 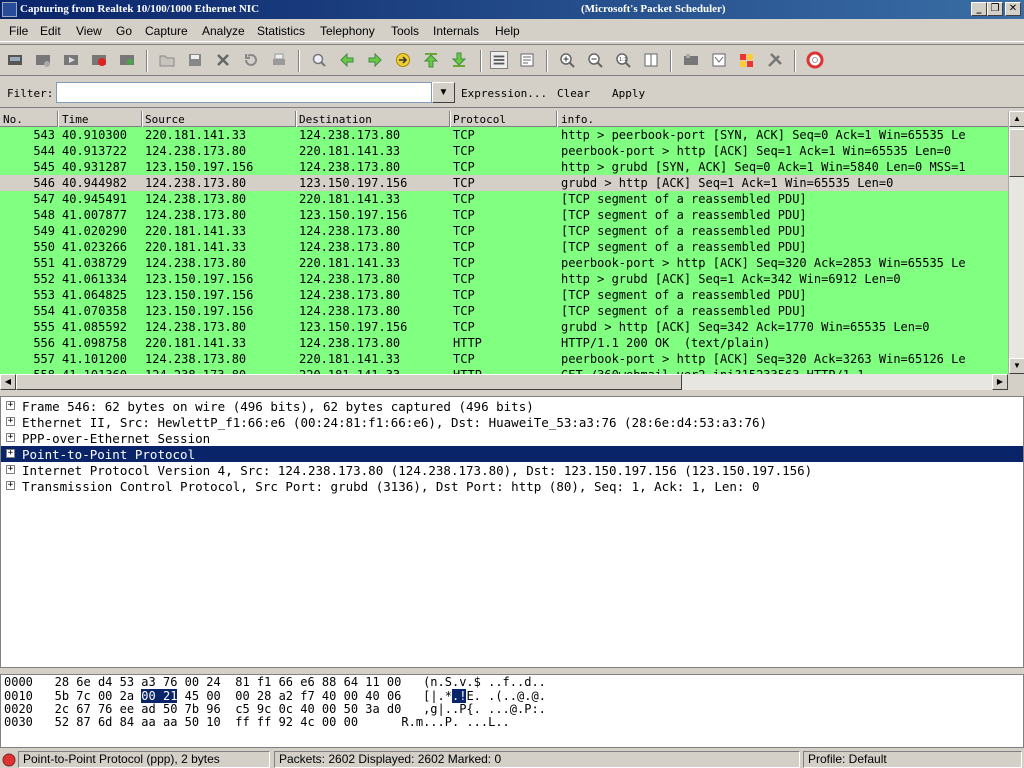 I want to click on expert-info-icon, so click(x=9, y=760).